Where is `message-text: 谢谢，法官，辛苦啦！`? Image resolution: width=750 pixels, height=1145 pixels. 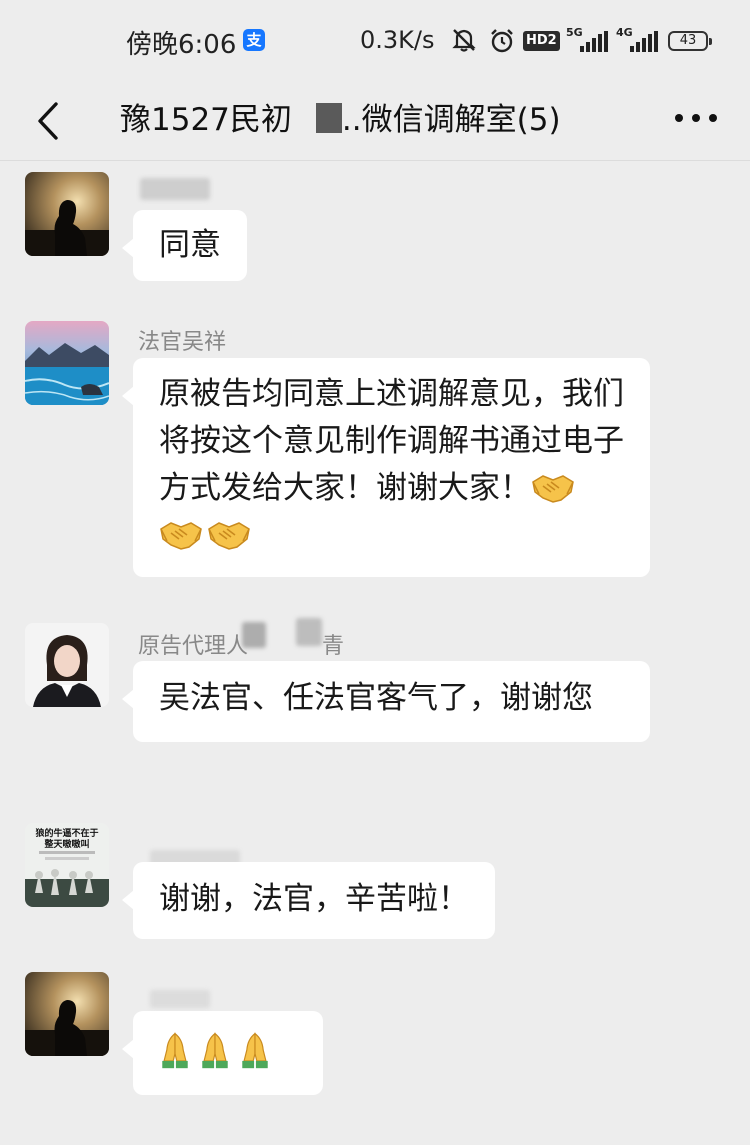 message-text: 谢谢，法官，辛苦啦！ is located at coordinates (314, 899).